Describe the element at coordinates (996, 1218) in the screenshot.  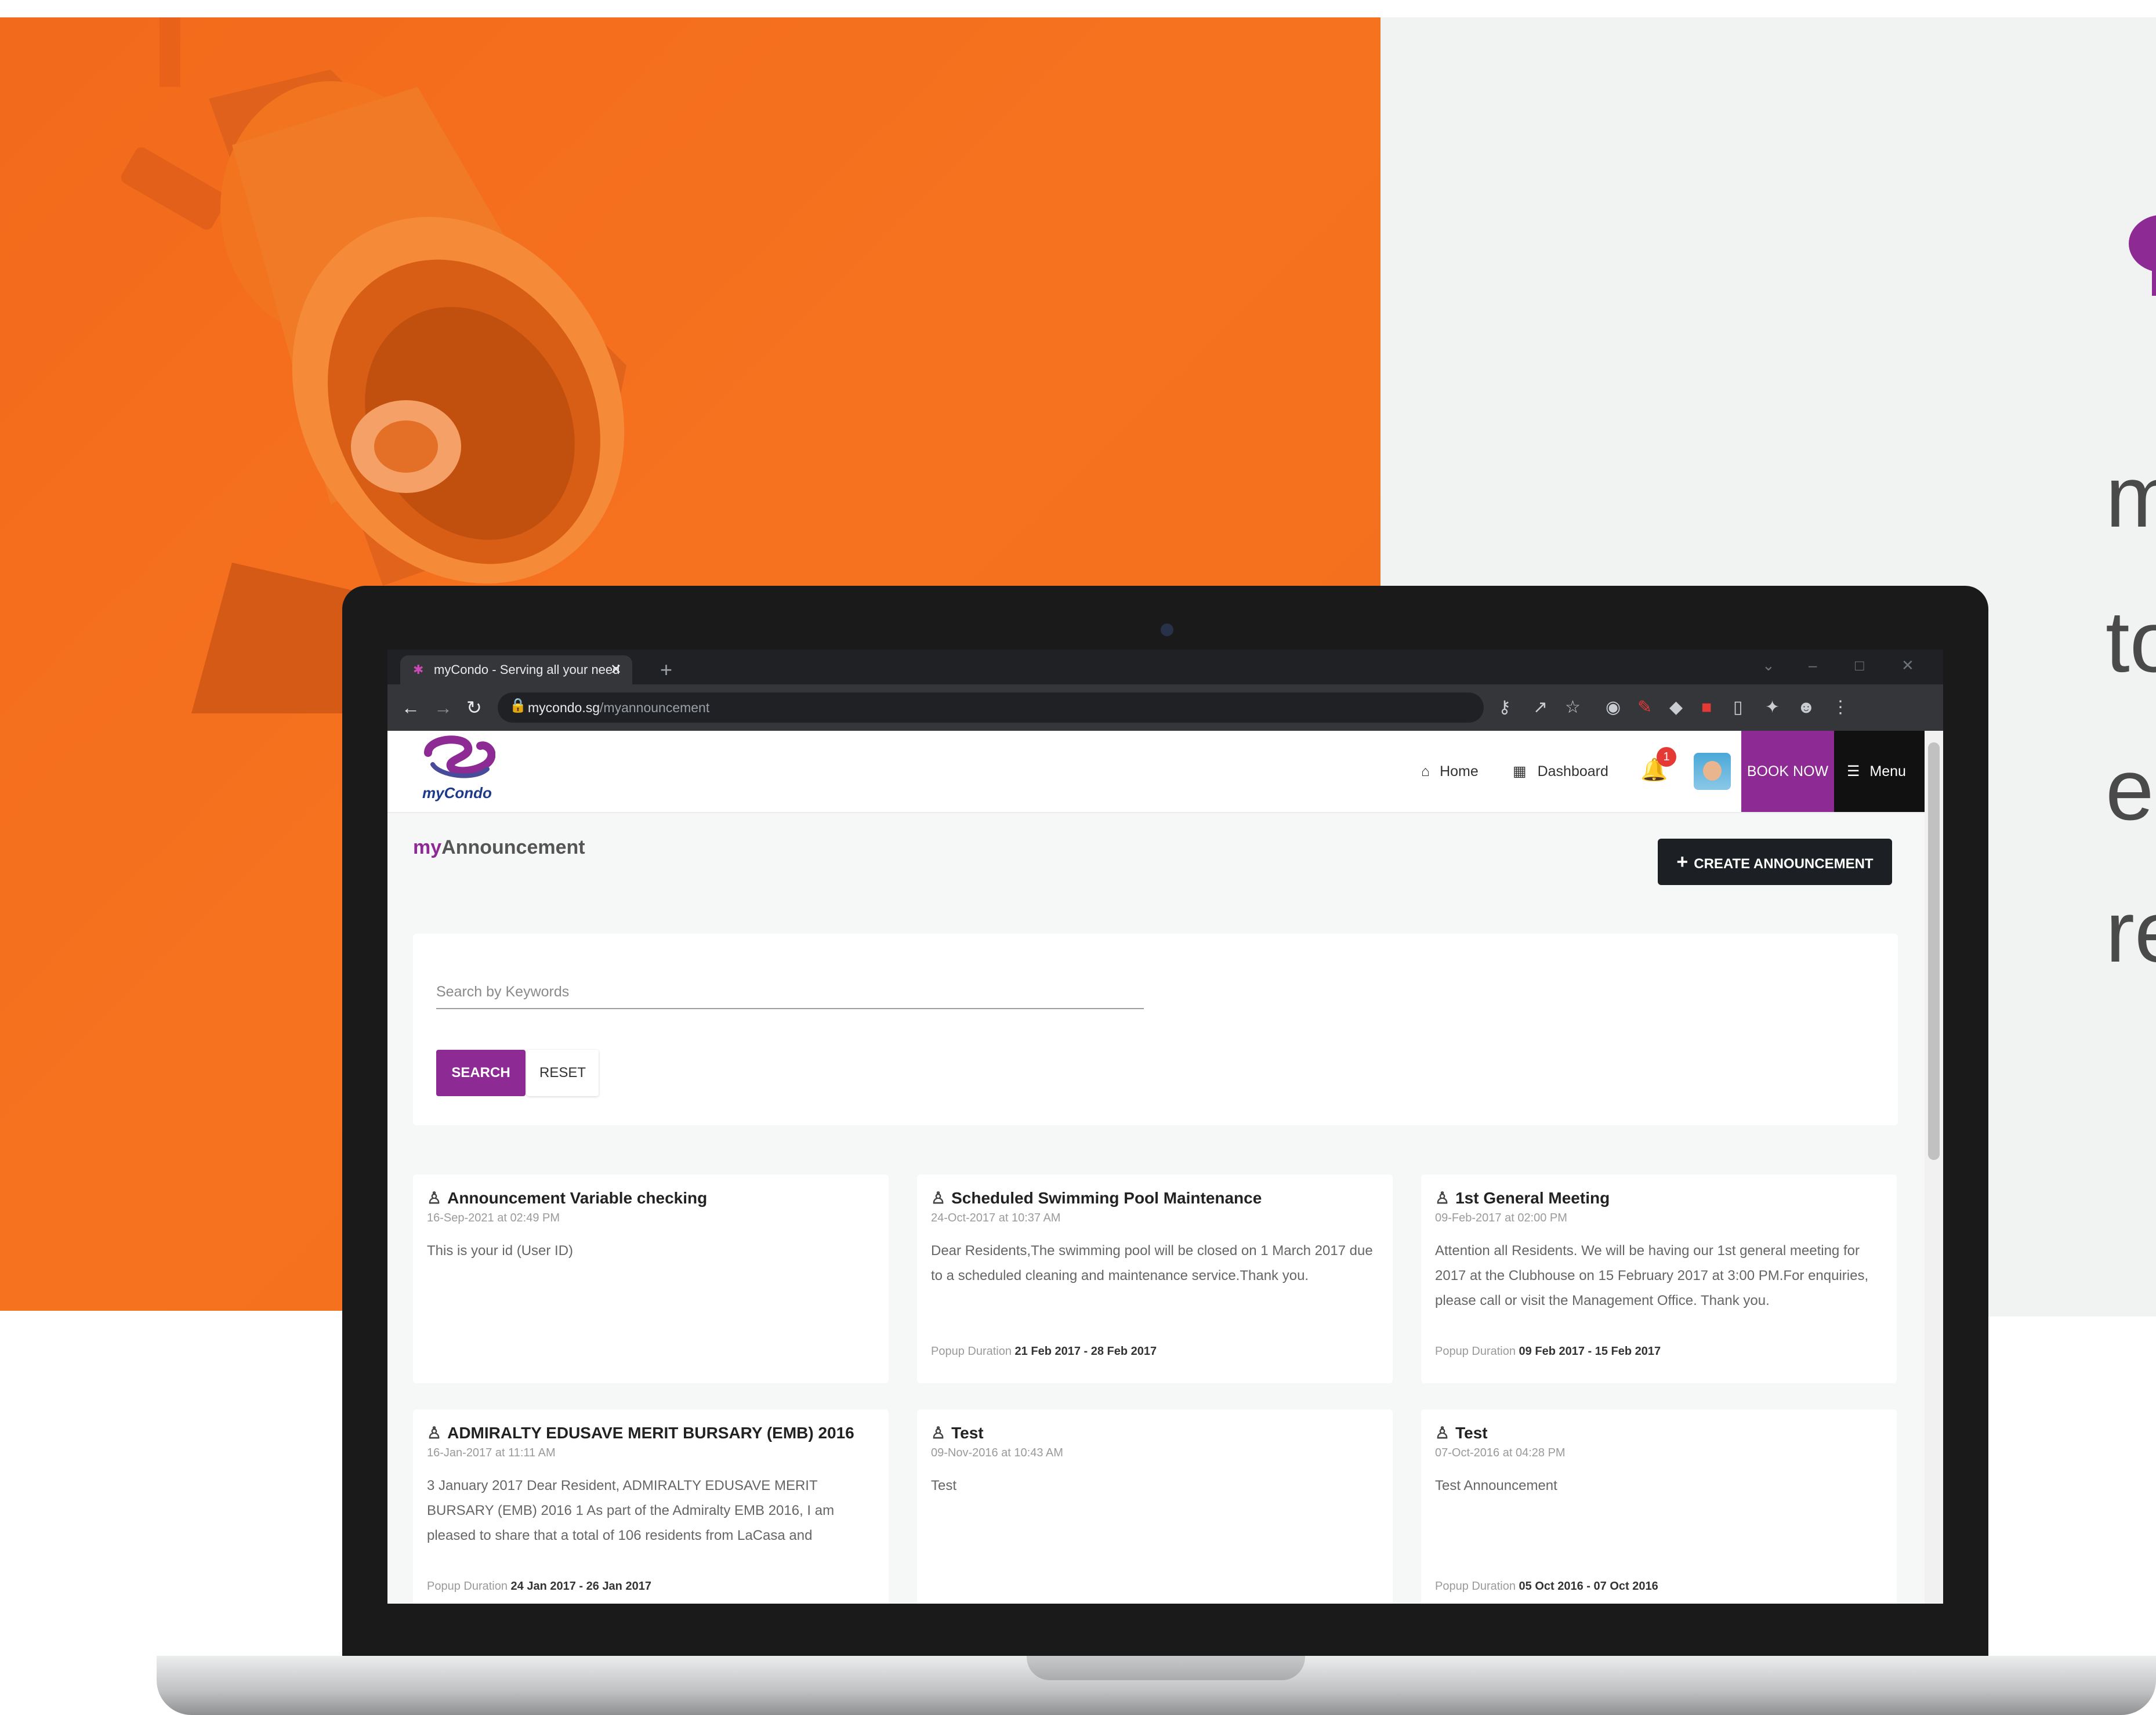
I see `announcement-date: 24-Oct-2017 at 10:37 AM` at that location.